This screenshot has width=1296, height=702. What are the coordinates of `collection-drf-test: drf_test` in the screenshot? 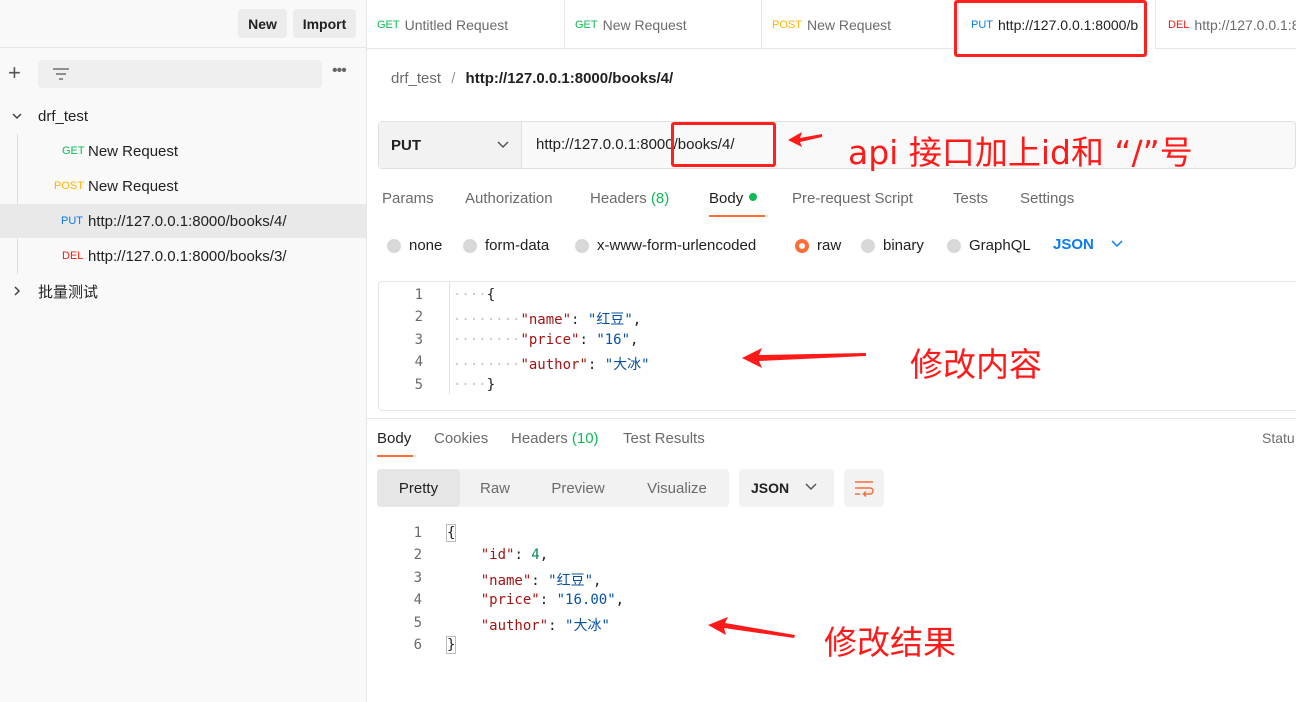 It's located at (183, 116).